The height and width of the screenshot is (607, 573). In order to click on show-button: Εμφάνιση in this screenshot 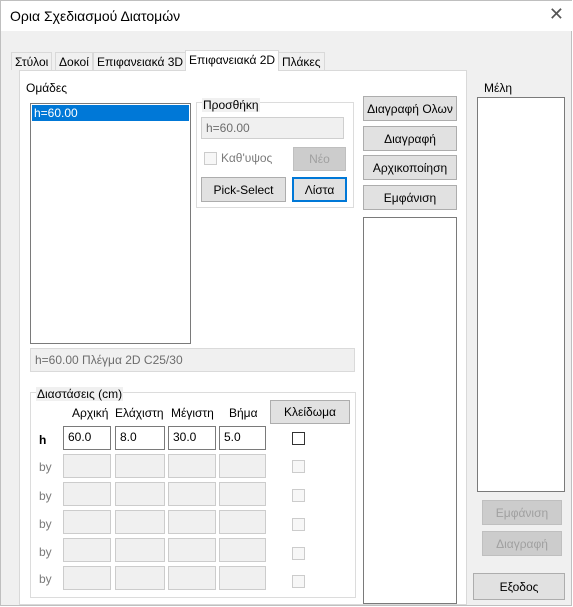, I will do `click(410, 197)`.